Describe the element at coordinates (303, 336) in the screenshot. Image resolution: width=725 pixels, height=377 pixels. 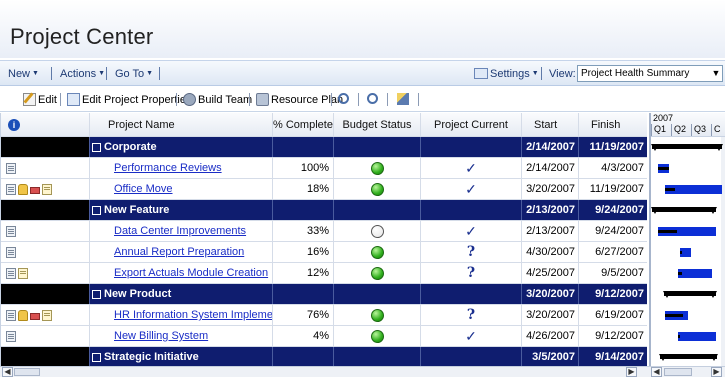
I see `percent-complete-cell: 4%` at that location.